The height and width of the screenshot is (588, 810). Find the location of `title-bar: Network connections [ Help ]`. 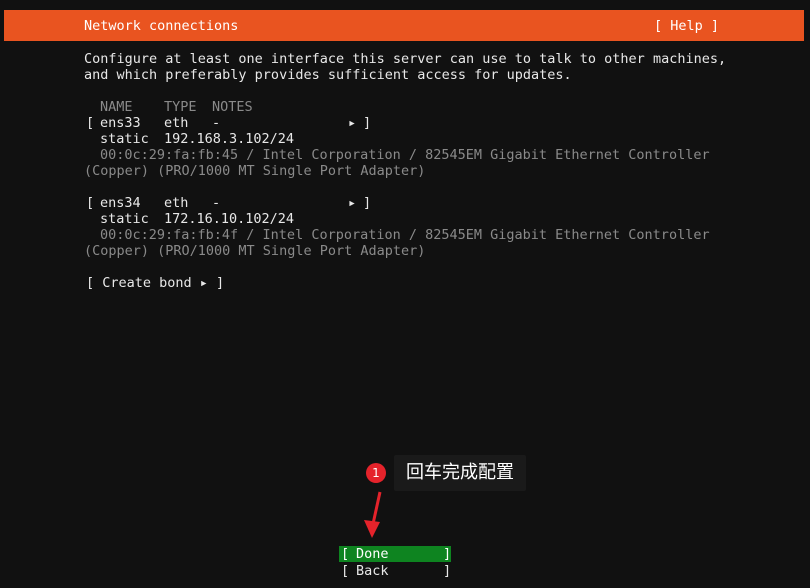

title-bar: Network connections [ Help ] is located at coordinates (404, 25).